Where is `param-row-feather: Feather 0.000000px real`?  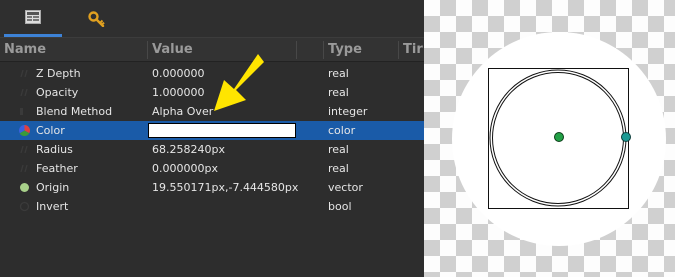
param-row-feather: Feather 0.000000px real is located at coordinates (212, 168).